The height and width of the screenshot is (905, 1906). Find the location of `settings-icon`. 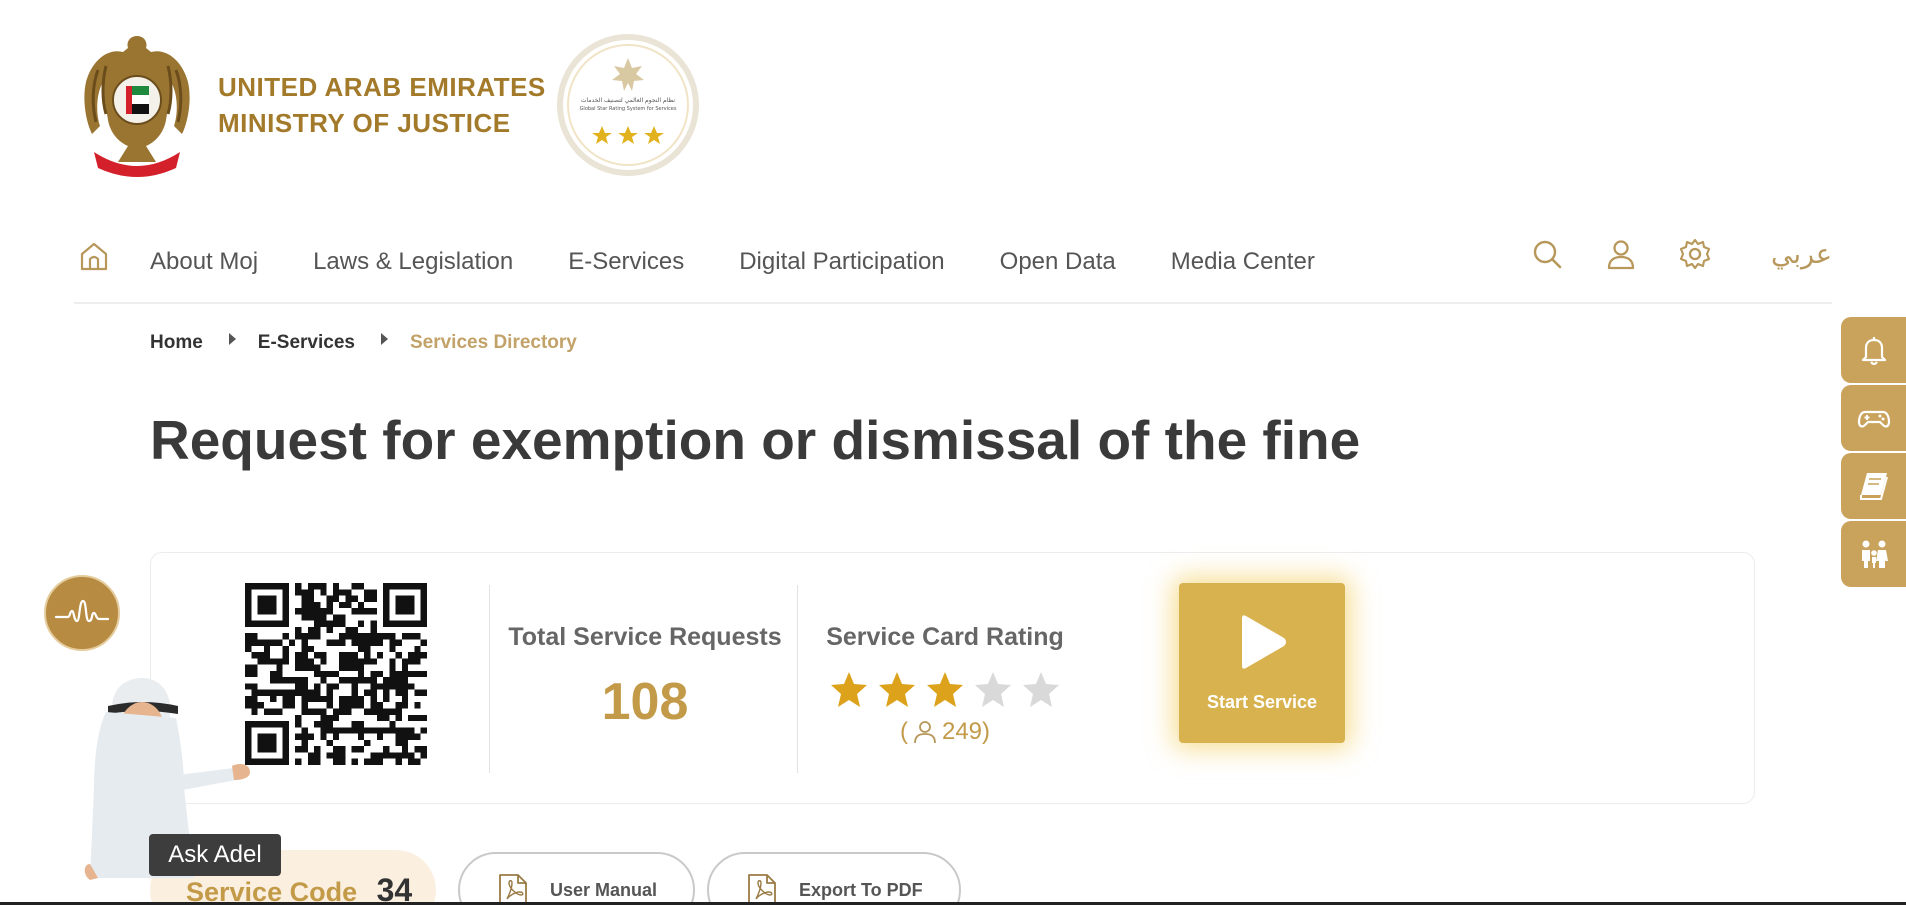

settings-icon is located at coordinates (1695, 254).